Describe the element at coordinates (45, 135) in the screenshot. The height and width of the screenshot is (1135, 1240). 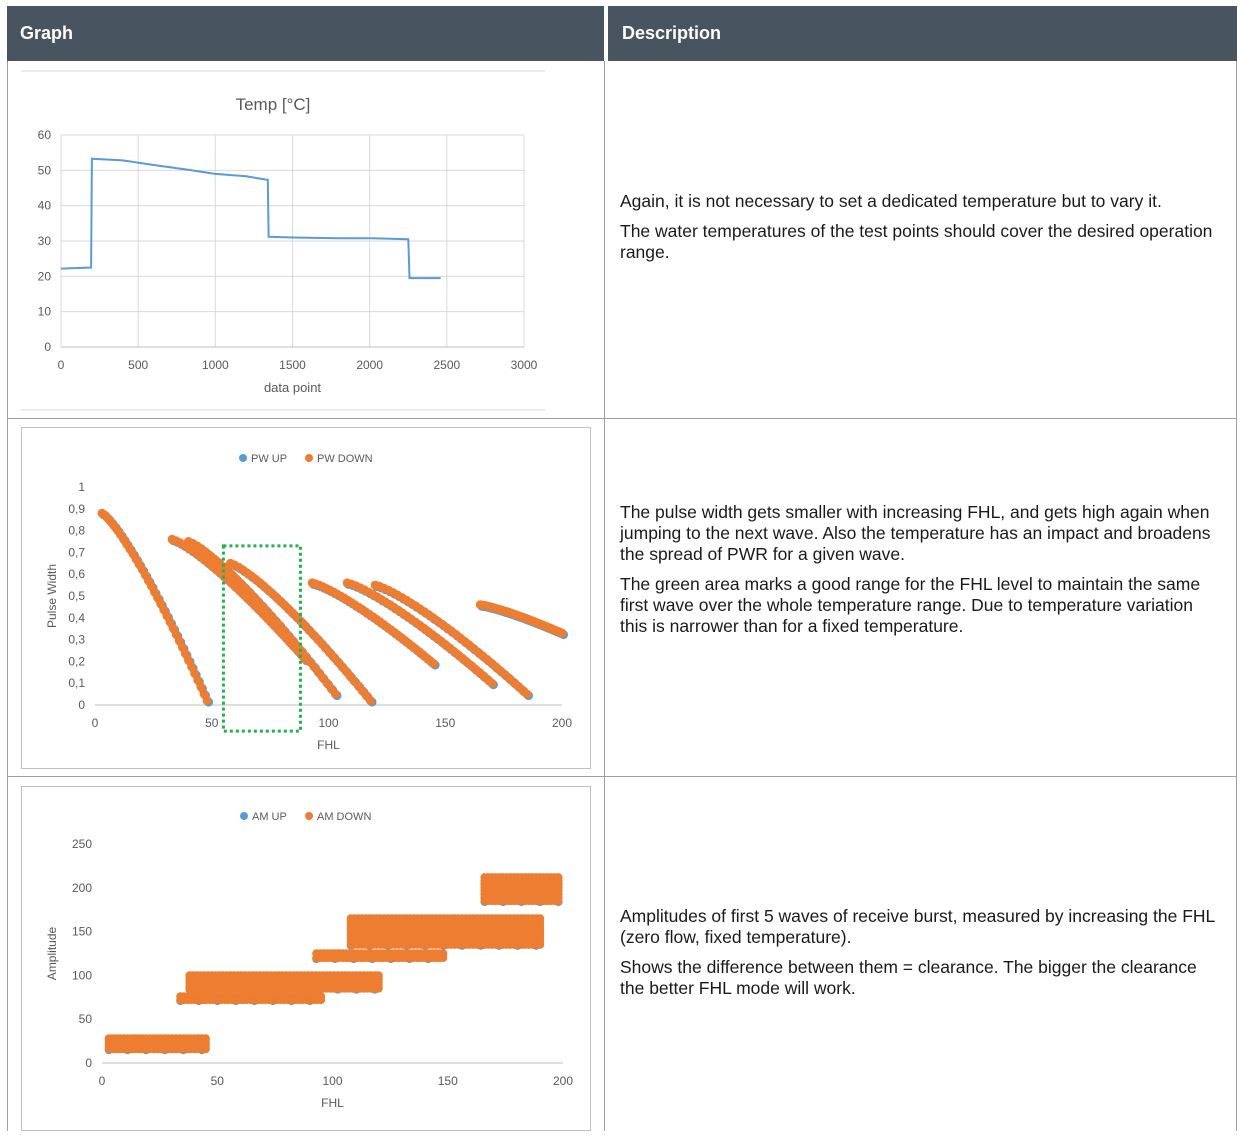
I see `y-tick-label: 60` at that location.